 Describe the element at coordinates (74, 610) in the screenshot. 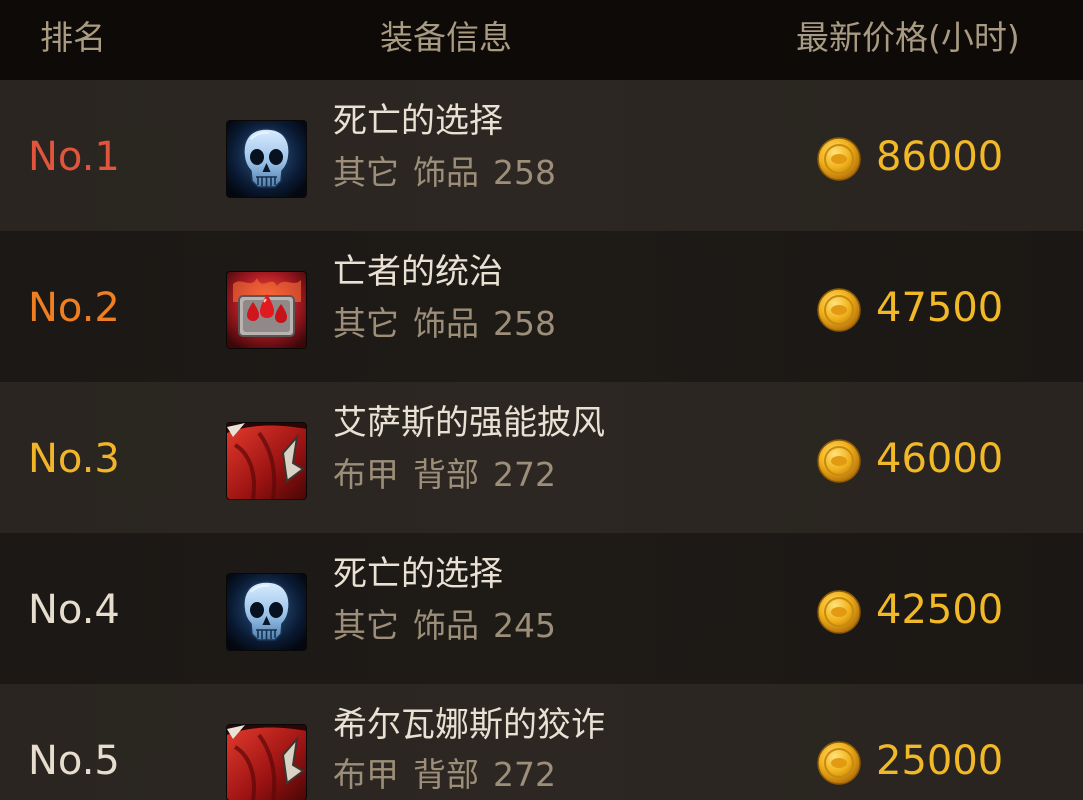

I see `rank-label: No.4` at that location.